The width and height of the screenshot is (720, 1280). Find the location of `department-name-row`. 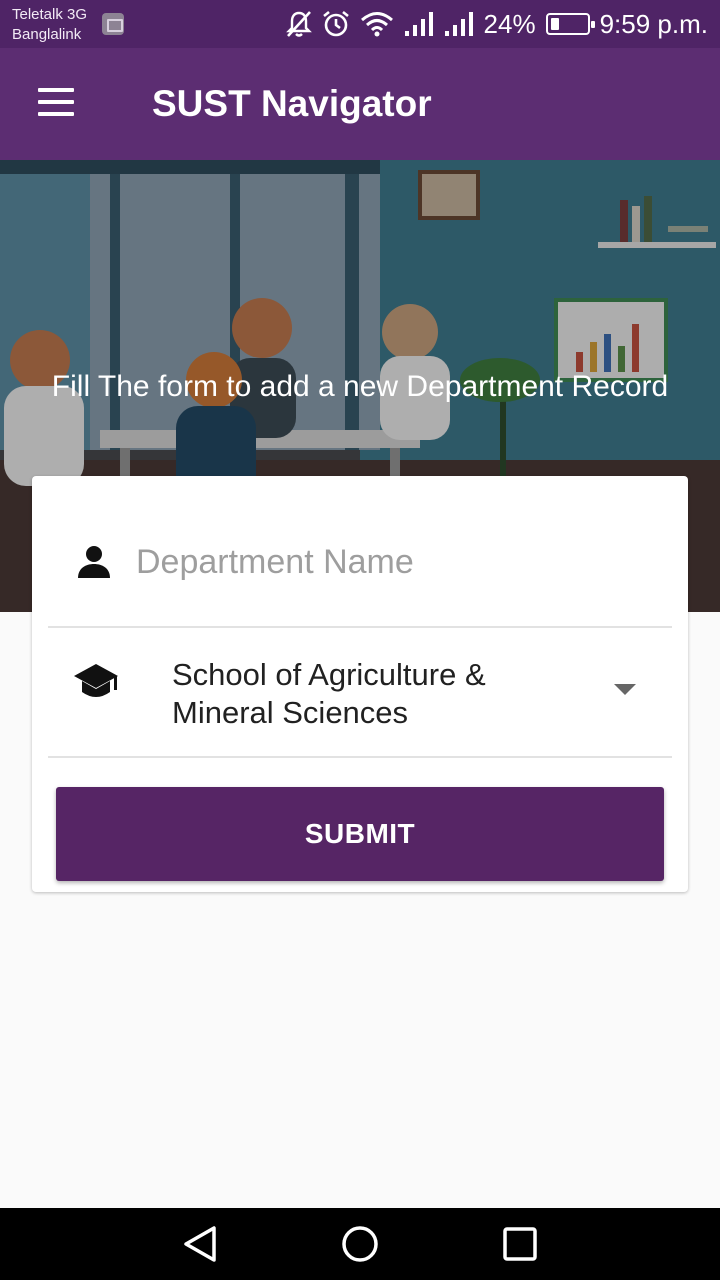

department-name-row is located at coordinates (360, 567).